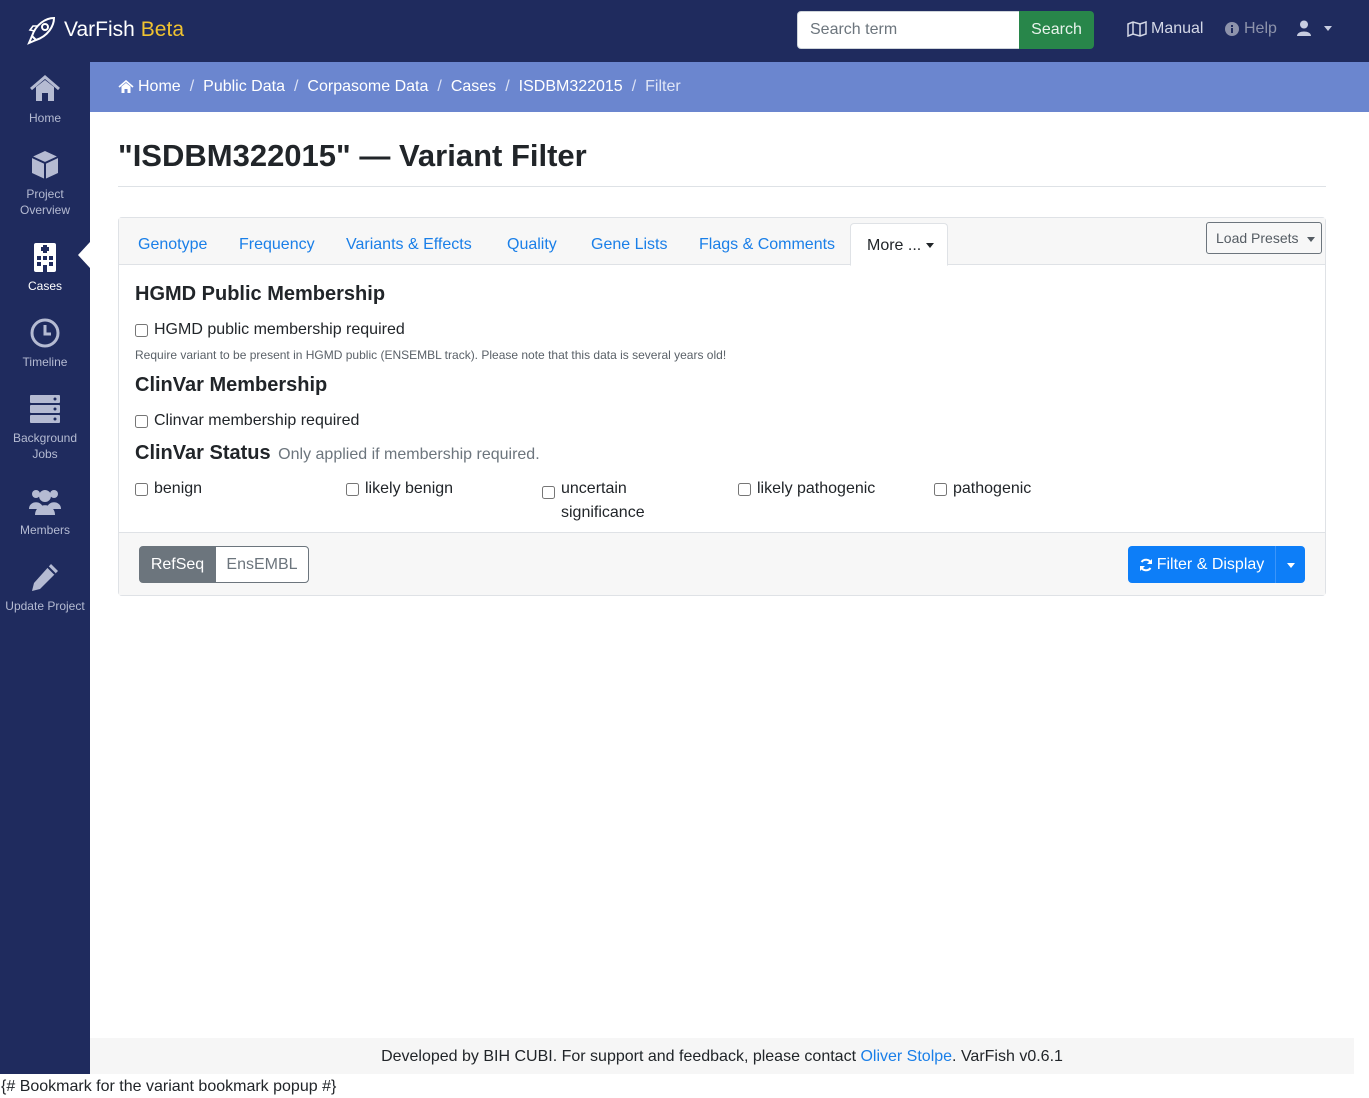 This screenshot has height=1098, width=1369. I want to click on breadcrumb-corpasome-data: Corpasome Data, so click(367, 87).